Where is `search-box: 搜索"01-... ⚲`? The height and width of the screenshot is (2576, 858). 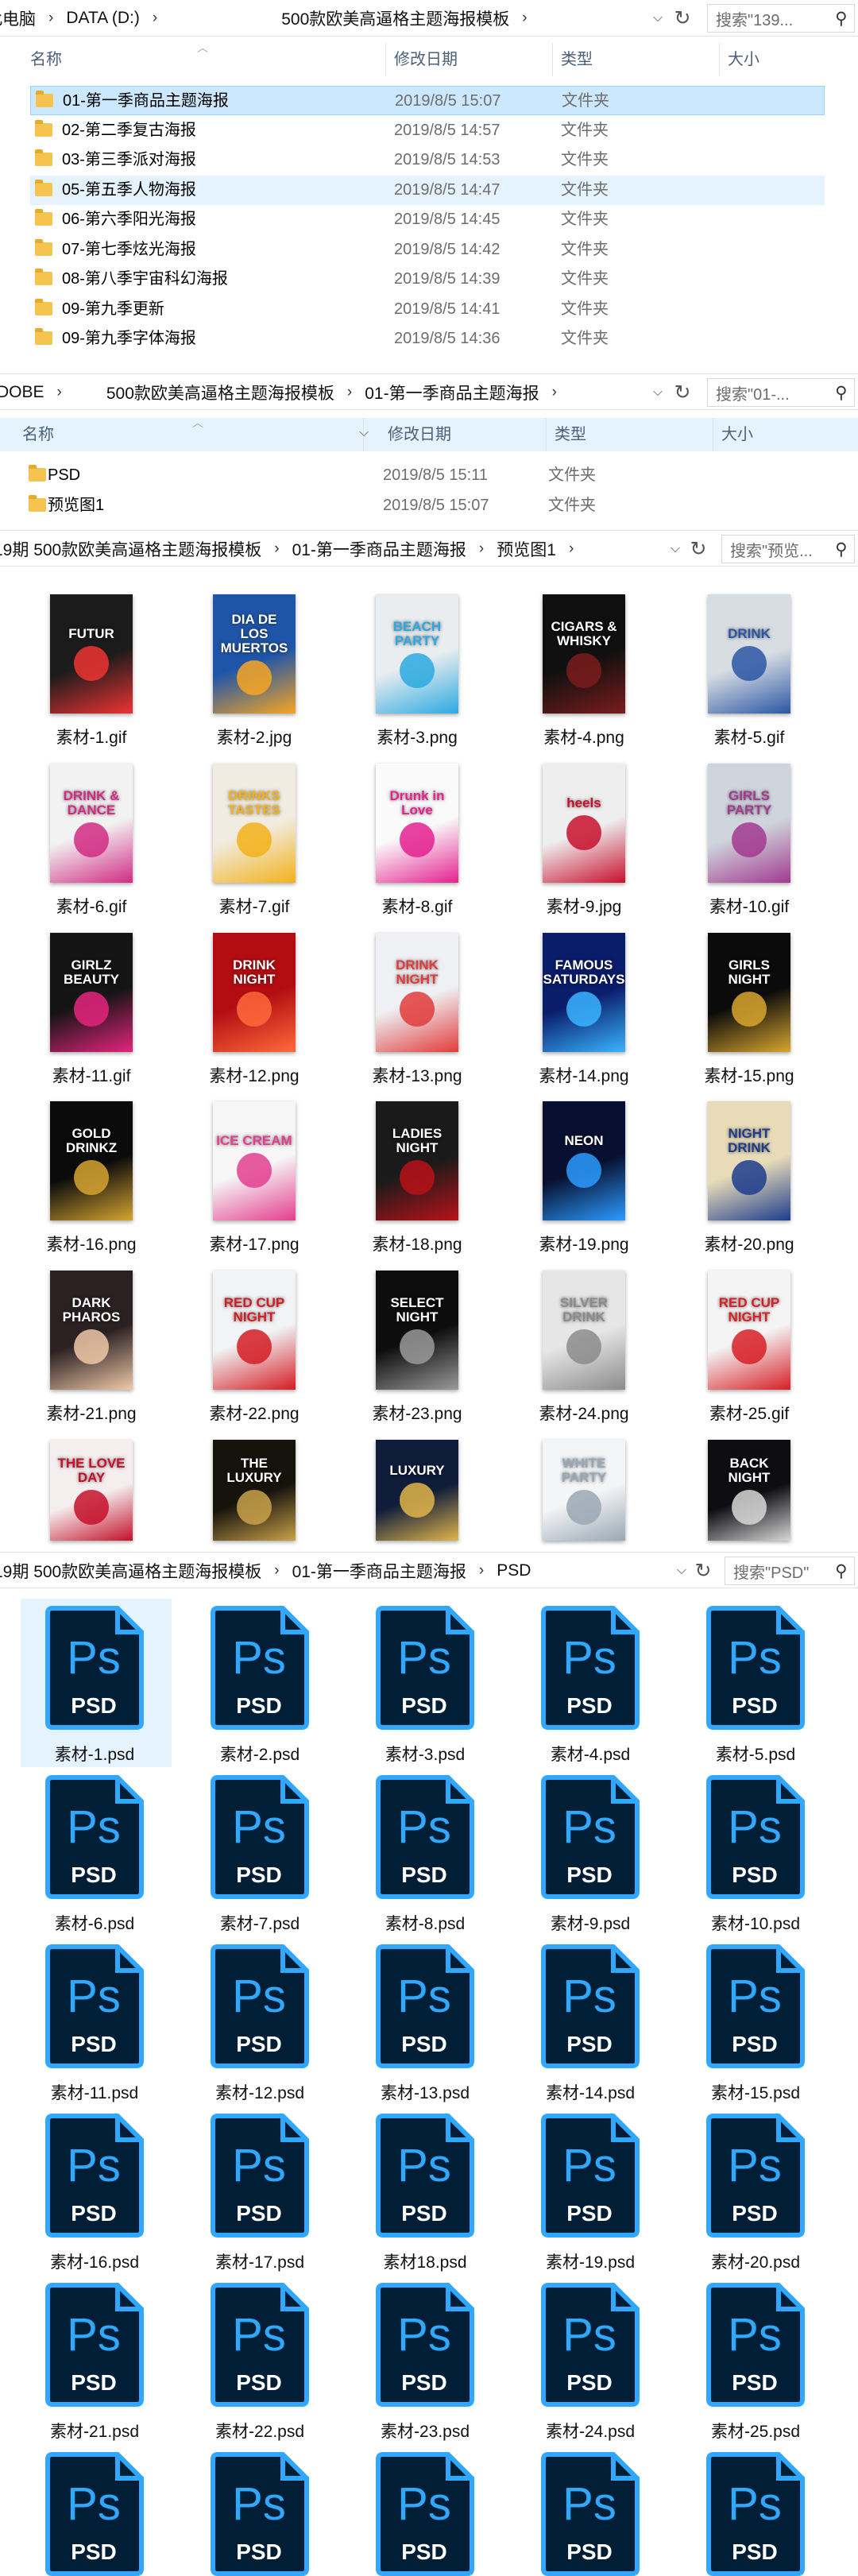
search-box: 搜索"01-... ⚲ is located at coordinates (781, 392).